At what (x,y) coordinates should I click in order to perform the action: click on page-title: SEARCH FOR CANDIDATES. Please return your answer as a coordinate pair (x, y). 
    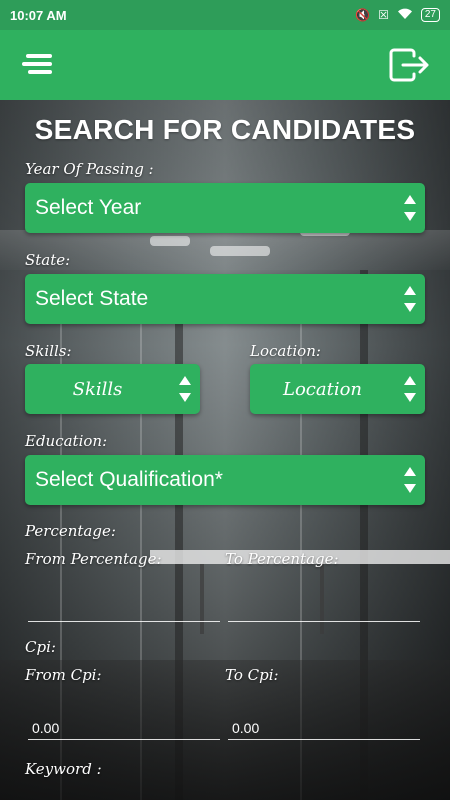
    Looking at the image, I should click on (225, 129).